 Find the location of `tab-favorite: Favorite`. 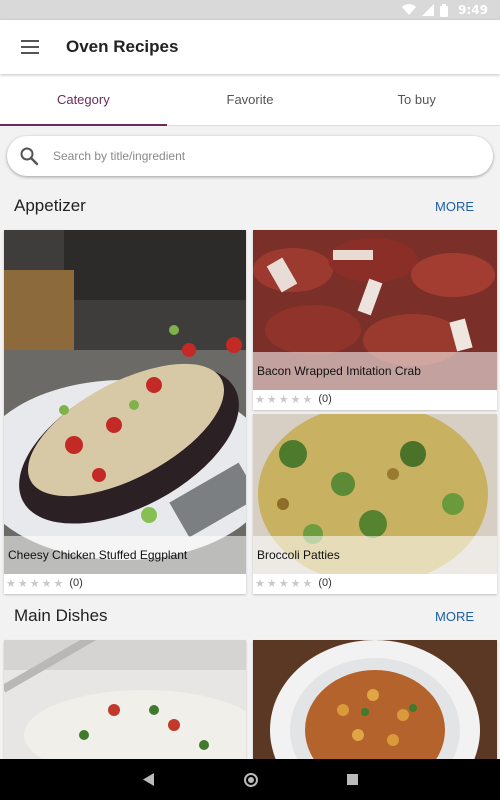

tab-favorite: Favorite is located at coordinates (250, 99).